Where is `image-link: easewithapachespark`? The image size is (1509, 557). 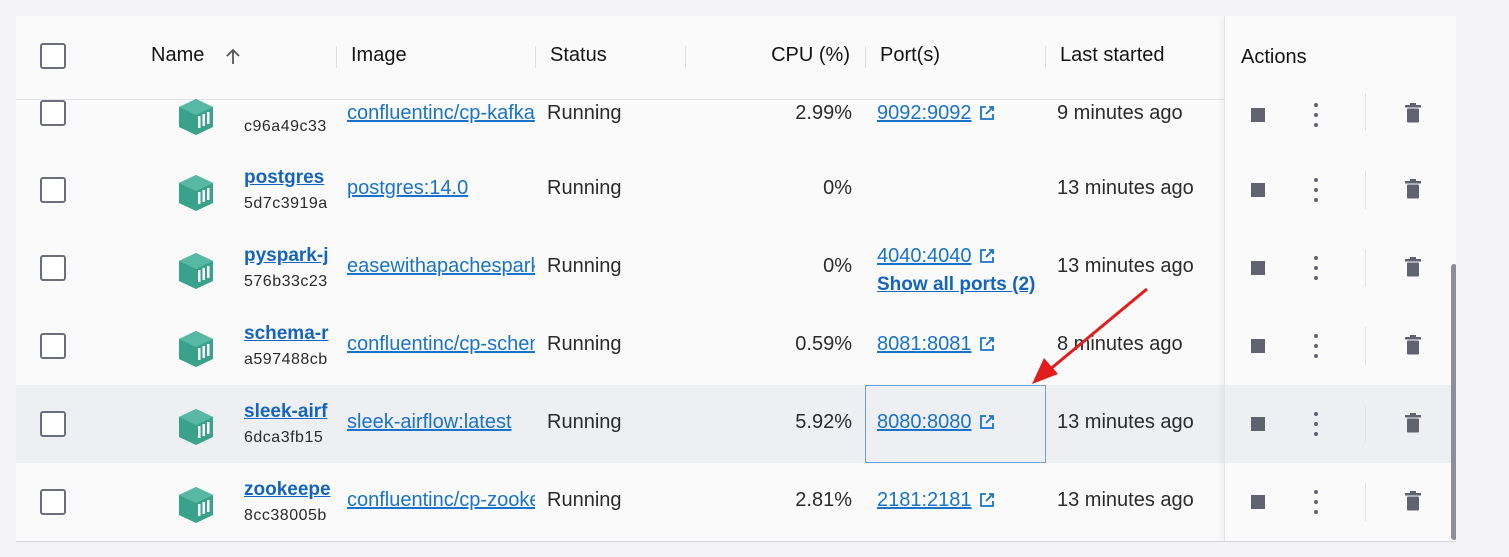 image-link: easewithapachespark is located at coordinates (441, 266).